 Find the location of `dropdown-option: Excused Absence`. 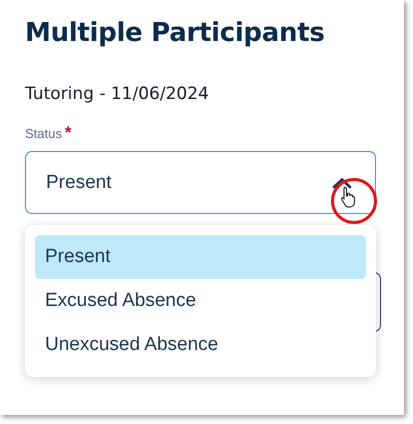

dropdown-option: Excused Absence is located at coordinates (200, 301).